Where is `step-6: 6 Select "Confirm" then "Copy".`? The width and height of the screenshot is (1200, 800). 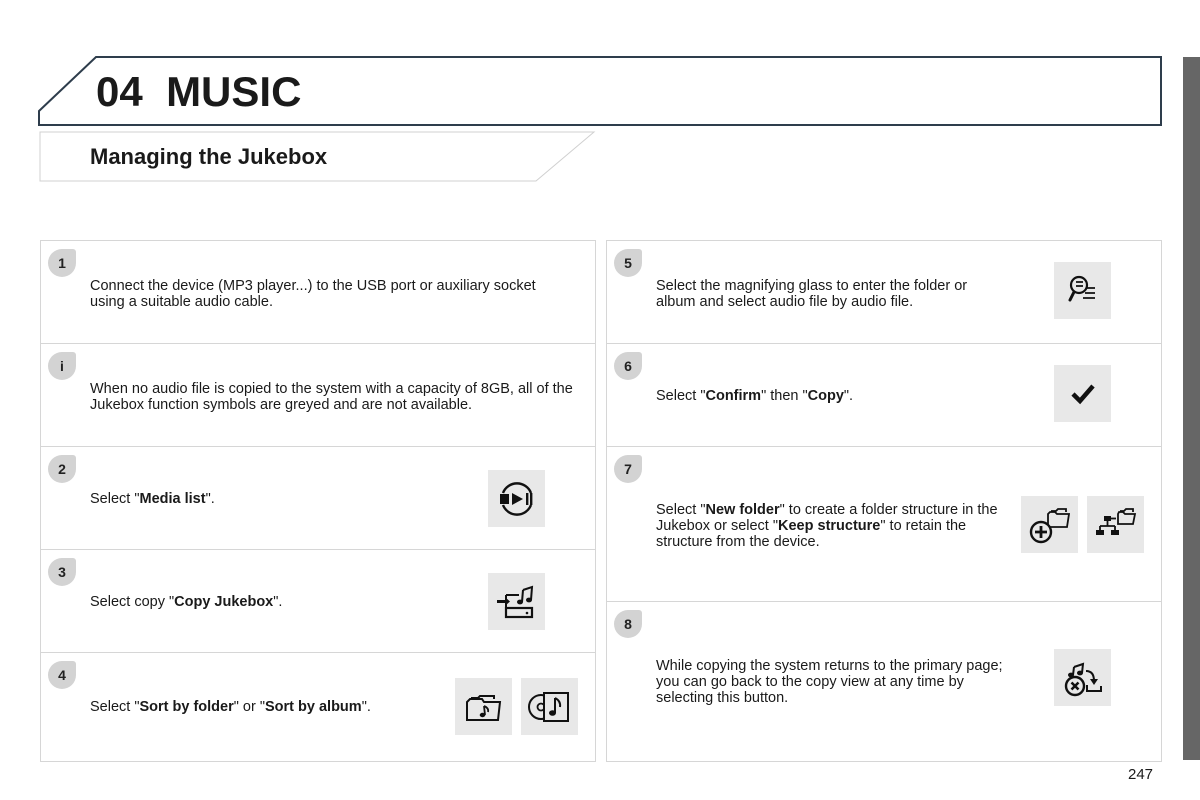 step-6: 6 Select "Confirm" then "Copy". is located at coordinates (884, 395).